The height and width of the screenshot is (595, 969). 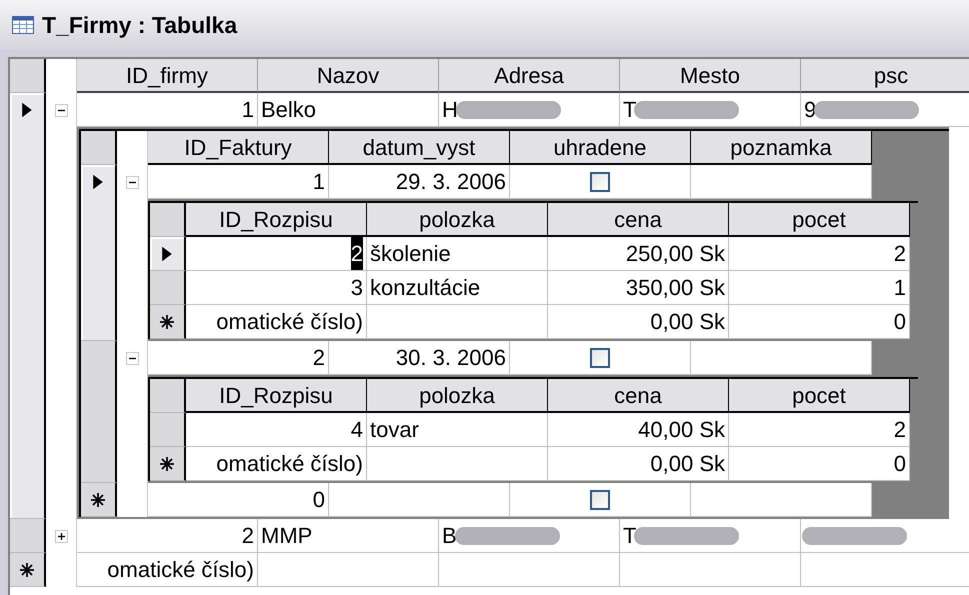 What do you see at coordinates (529, 76) in the screenshot?
I see `column-header: Adresa` at bounding box center [529, 76].